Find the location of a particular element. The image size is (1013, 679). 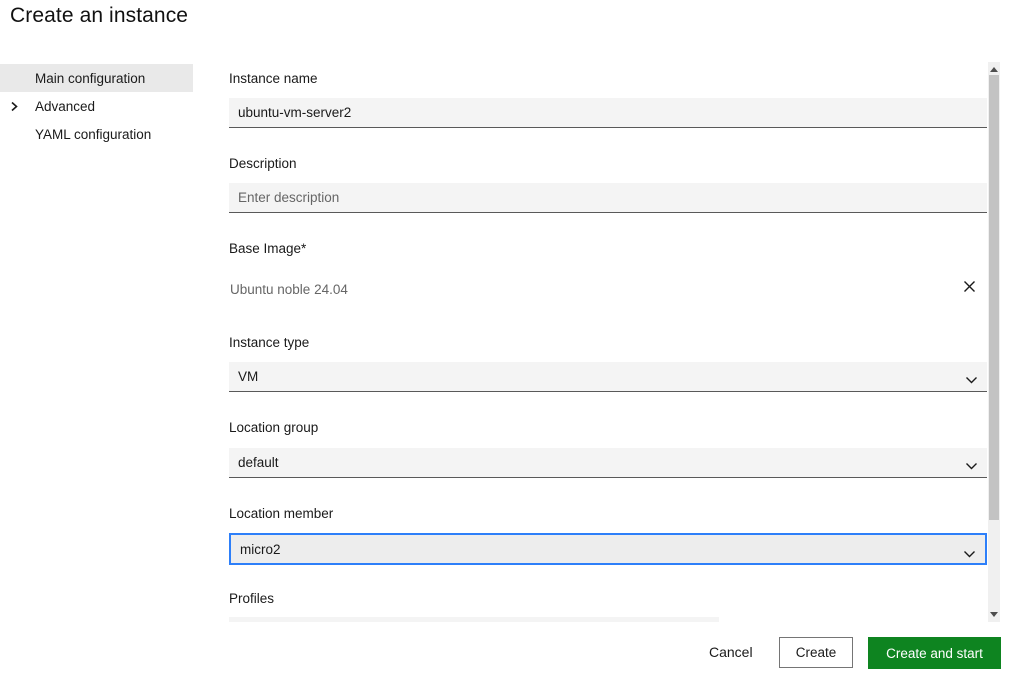

location-member-select: micro2 is located at coordinates (608, 549).